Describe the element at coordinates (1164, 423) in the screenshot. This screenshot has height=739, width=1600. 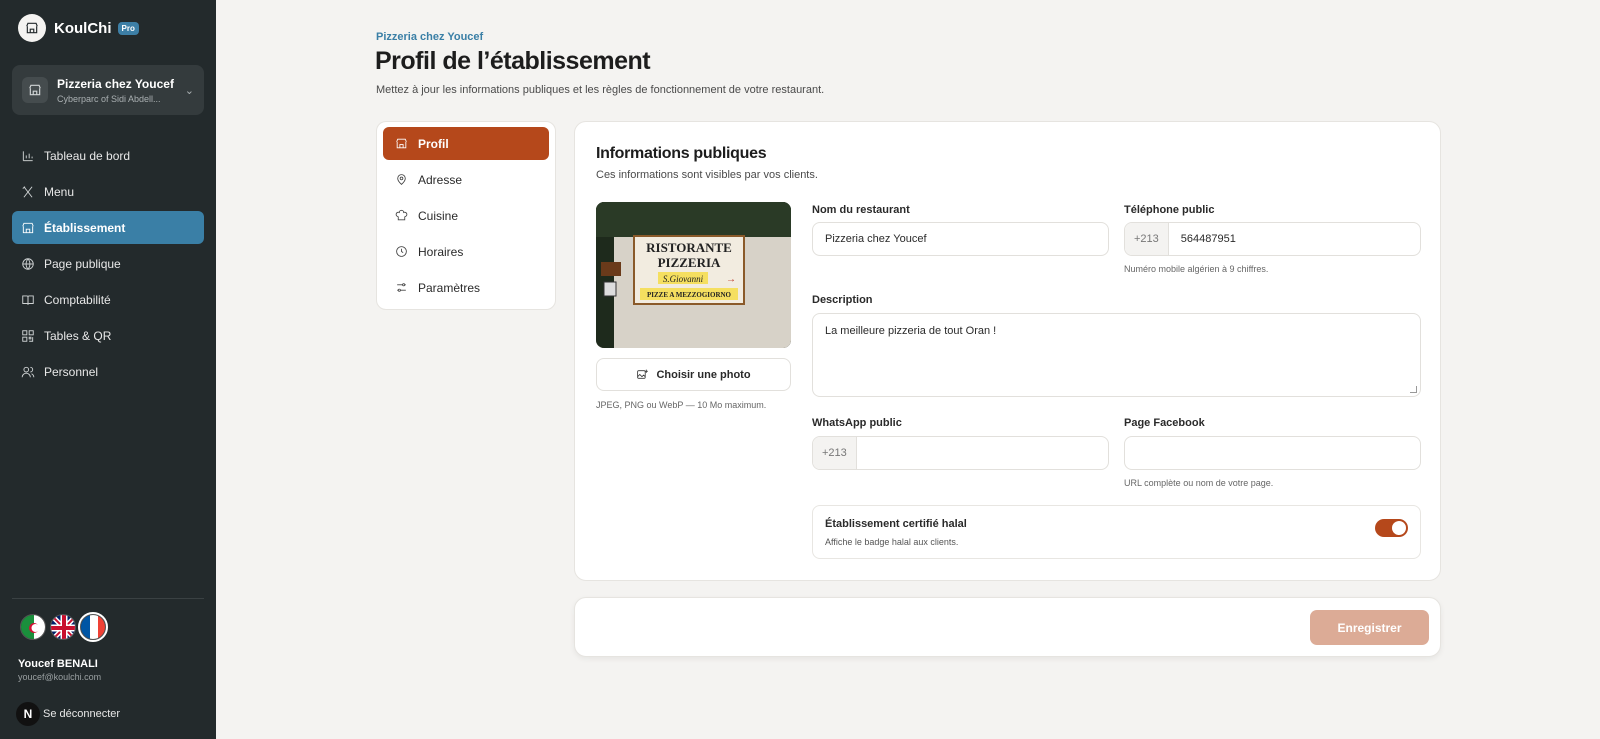
I see `facebook-label: Page Facebook` at that location.